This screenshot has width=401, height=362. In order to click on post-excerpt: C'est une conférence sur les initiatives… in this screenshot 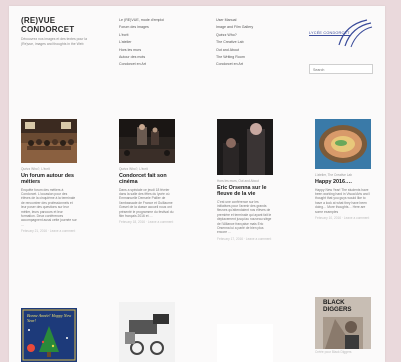, I will do `click(244, 217)`.